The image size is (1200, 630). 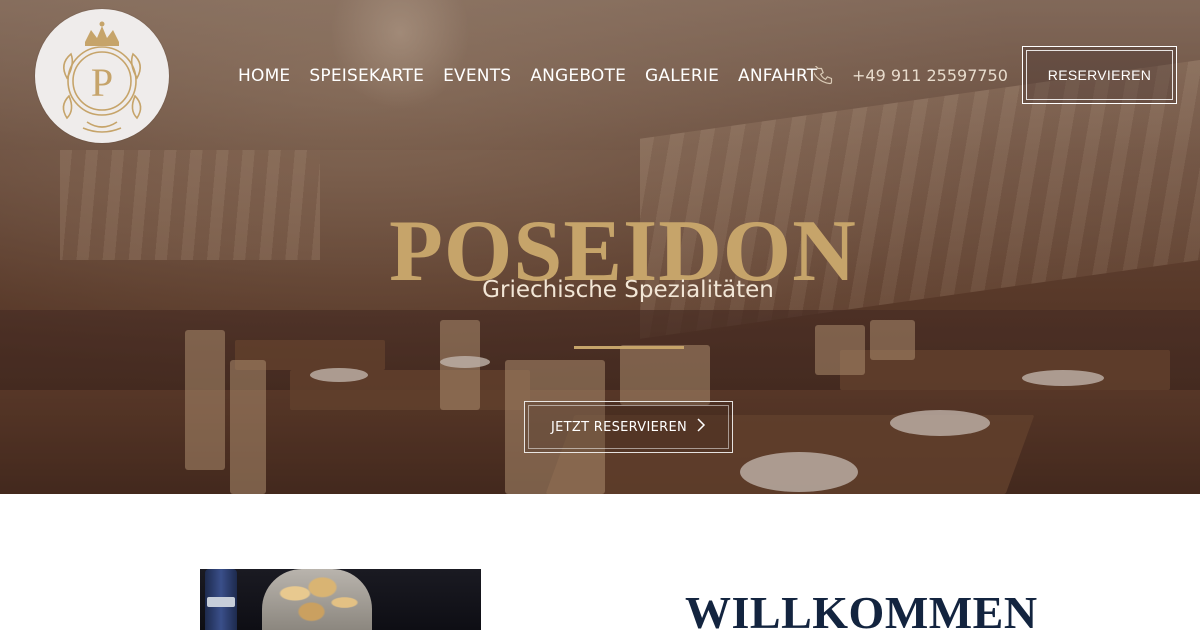 What do you see at coordinates (618, 427) in the screenshot?
I see `reserve-now-label: JETZT RESERVIEREN` at bounding box center [618, 427].